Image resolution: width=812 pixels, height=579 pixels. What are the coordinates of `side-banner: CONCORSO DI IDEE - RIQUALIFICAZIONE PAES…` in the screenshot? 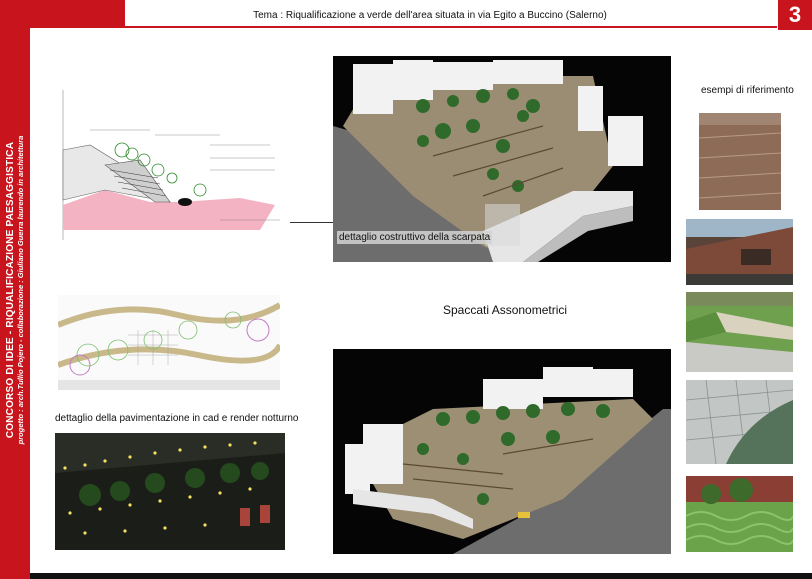 It's located at (15, 289).